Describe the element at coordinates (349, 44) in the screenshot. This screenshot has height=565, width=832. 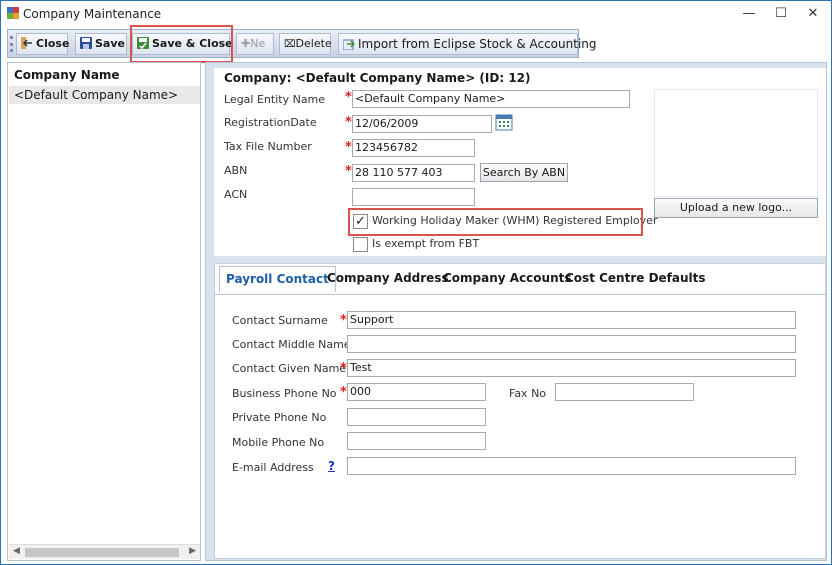
I see `import-icon` at that location.